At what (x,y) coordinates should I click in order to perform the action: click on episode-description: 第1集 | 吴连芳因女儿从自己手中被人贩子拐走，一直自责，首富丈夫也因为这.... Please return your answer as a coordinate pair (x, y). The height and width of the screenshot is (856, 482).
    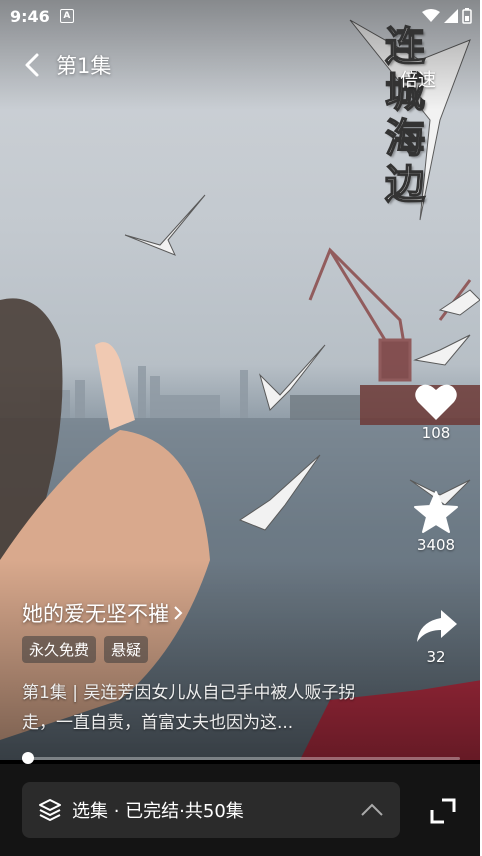
    Looking at the image, I should click on (202, 708).